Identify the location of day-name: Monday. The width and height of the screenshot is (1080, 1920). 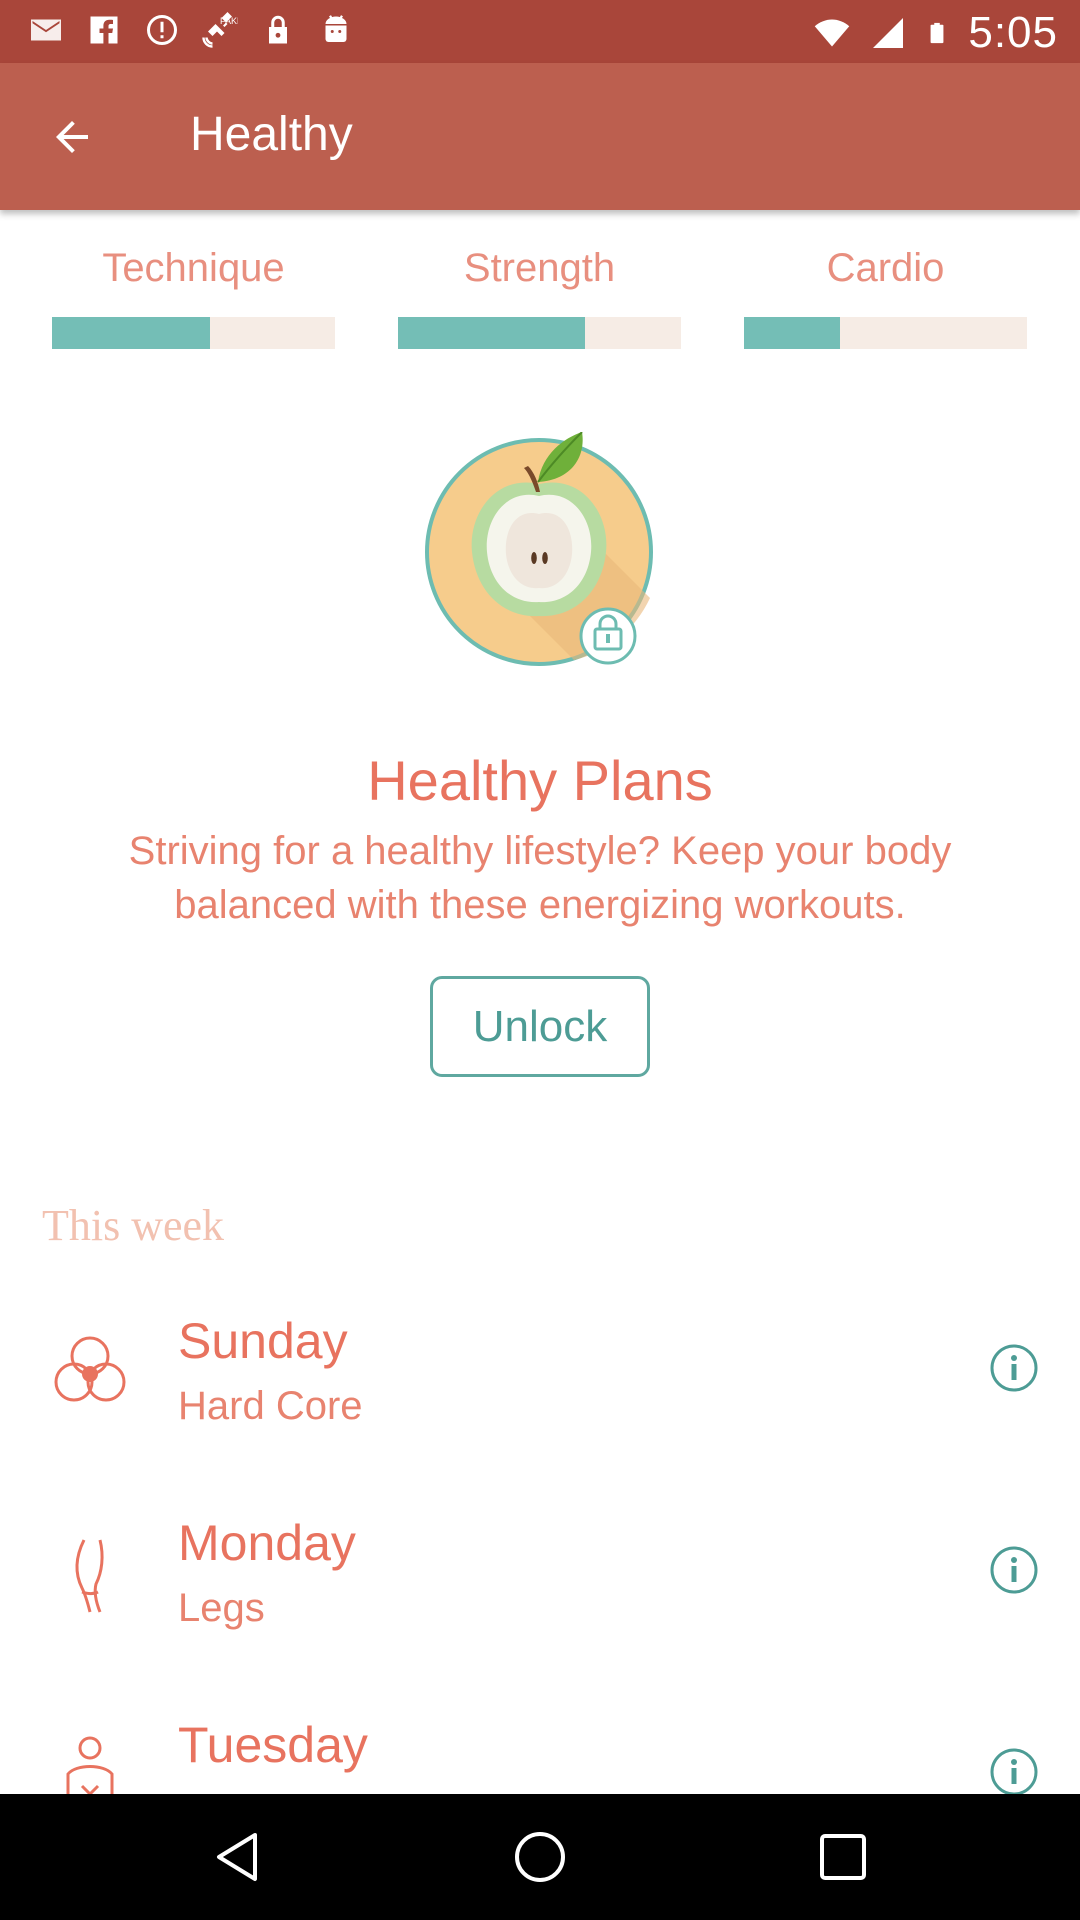
(267, 1543).